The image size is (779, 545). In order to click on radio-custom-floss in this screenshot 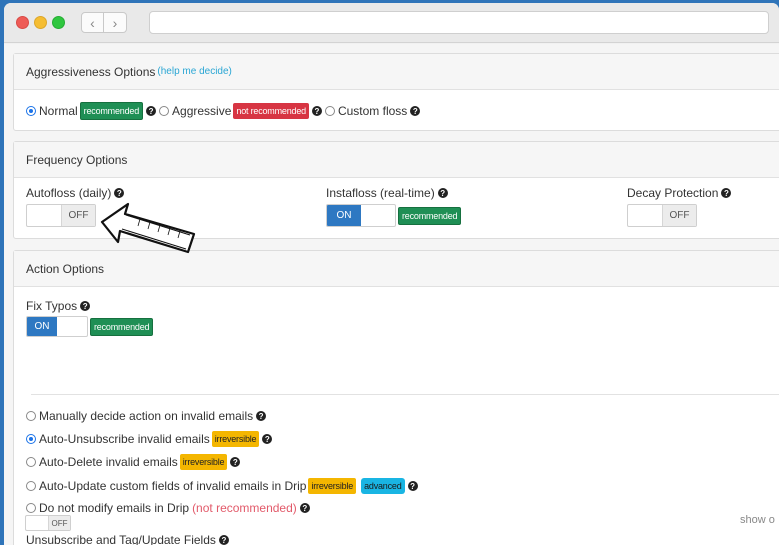, I will do `click(329, 111)`.